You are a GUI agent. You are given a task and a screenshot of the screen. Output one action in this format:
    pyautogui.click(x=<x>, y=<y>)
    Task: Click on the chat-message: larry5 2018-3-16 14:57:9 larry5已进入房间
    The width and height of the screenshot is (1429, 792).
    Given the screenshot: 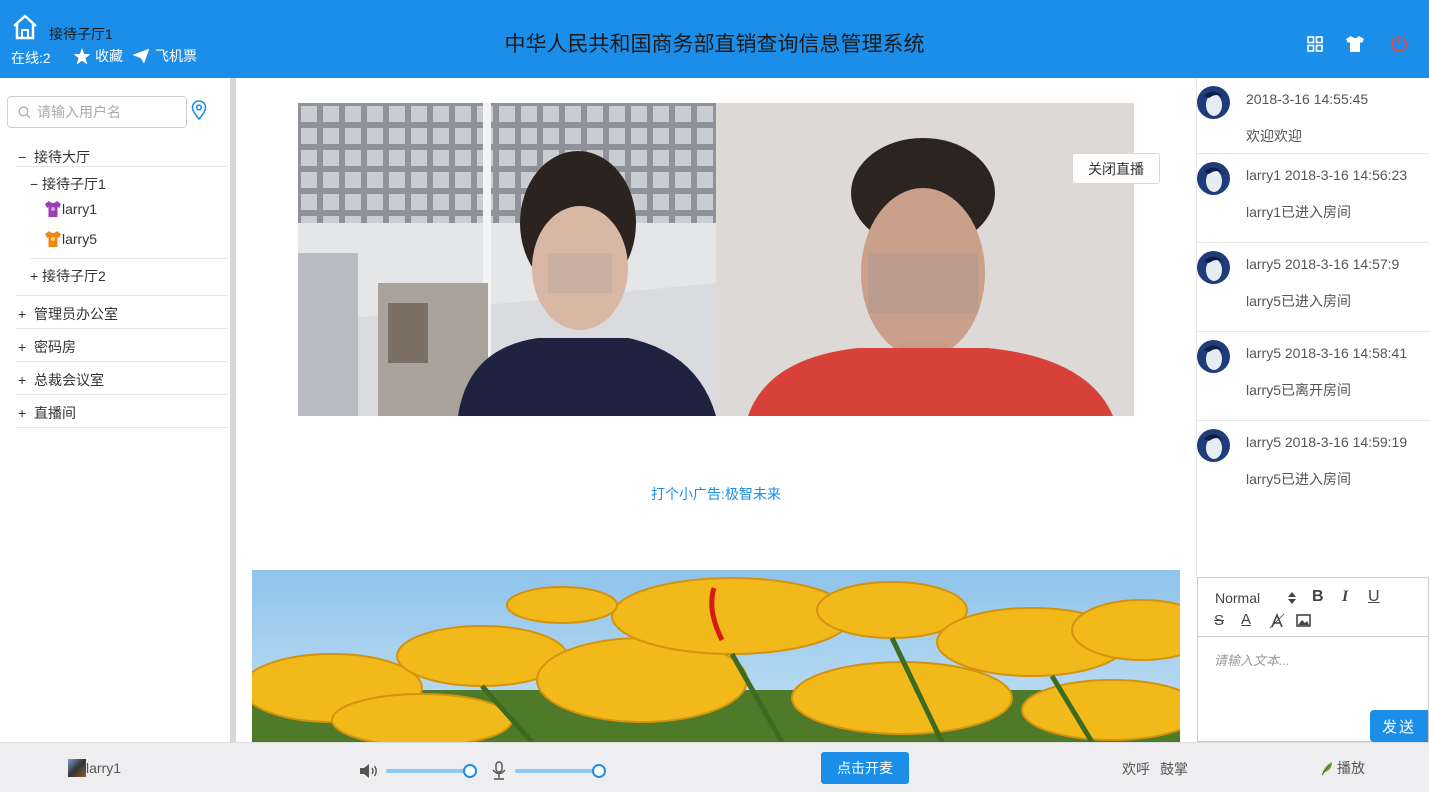 What is the action you would take?
    pyautogui.click(x=1313, y=287)
    